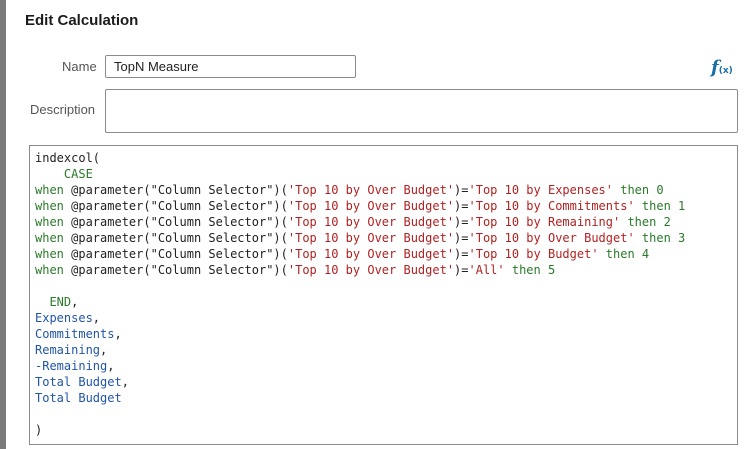 This screenshot has height=449, width=744. What do you see at coordinates (383, 398) in the screenshot?
I see `code-line: Total Budget` at bounding box center [383, 398].